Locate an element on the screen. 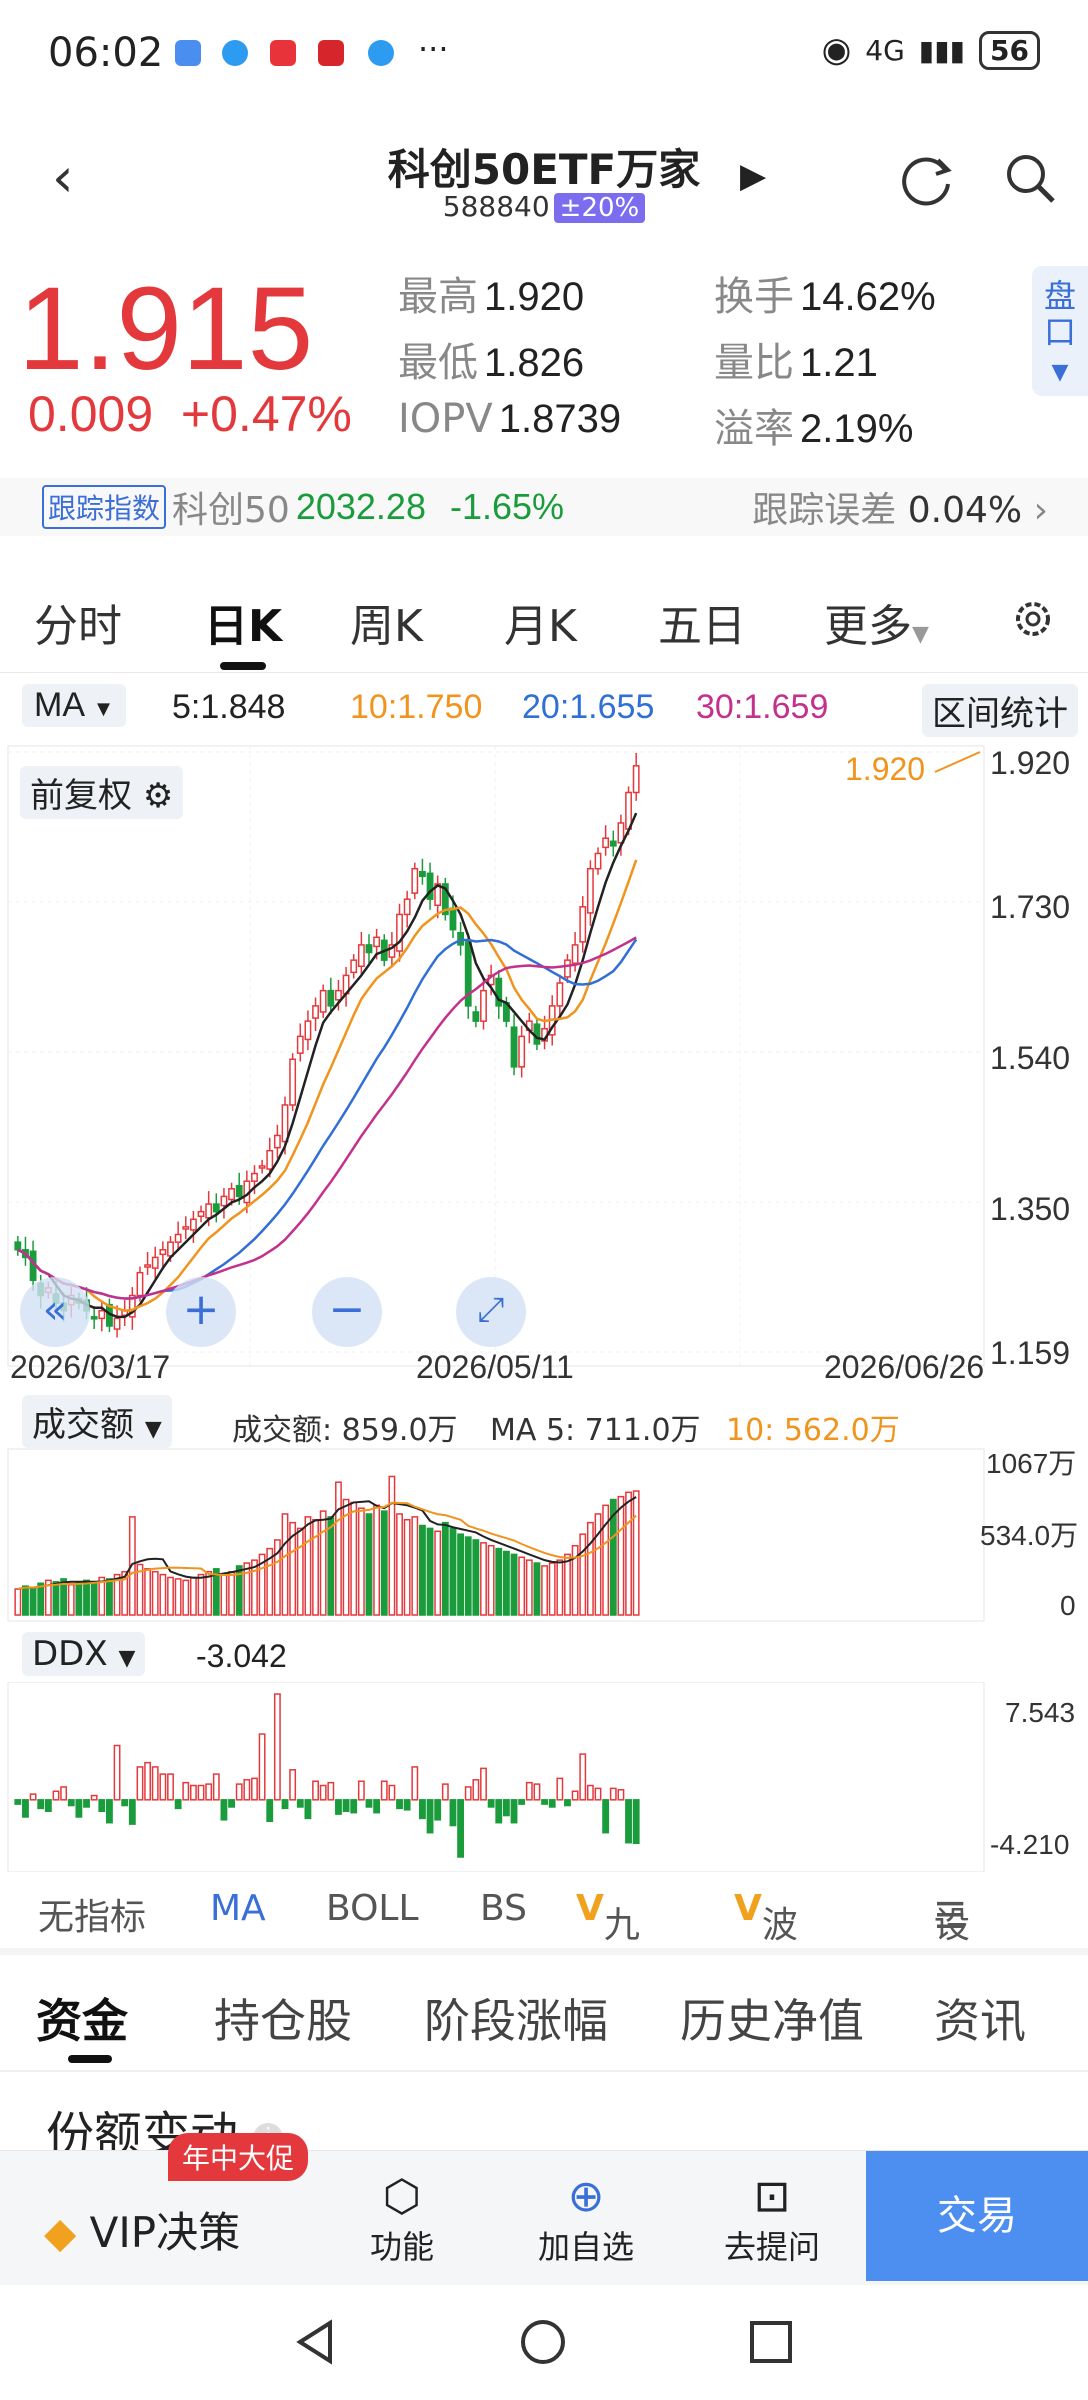 The height and width of the screenshot is (2400, 1088). section-tab-underline is located at coordinates (90, 2059).